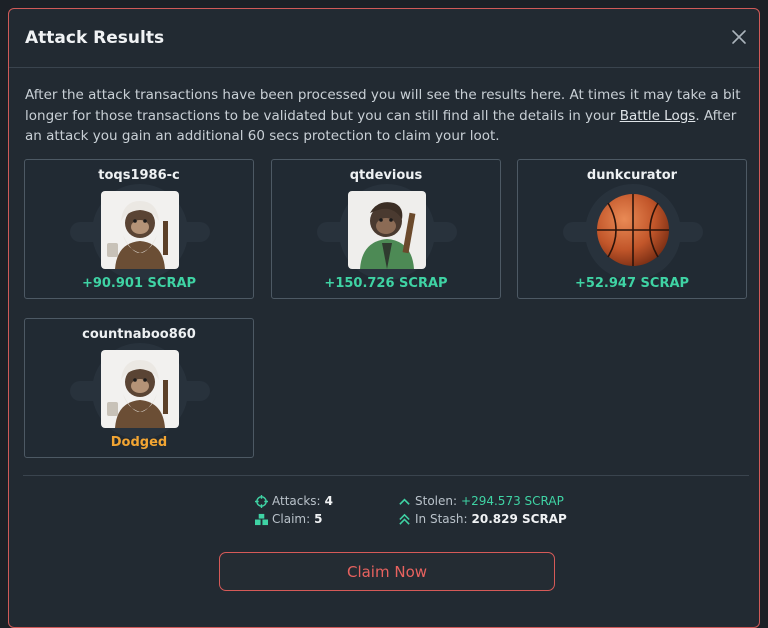  What do you see at coordinates (291, 519) in the screenshot?
I see `claim-label: Claim:` at bounding box center [291, 519].